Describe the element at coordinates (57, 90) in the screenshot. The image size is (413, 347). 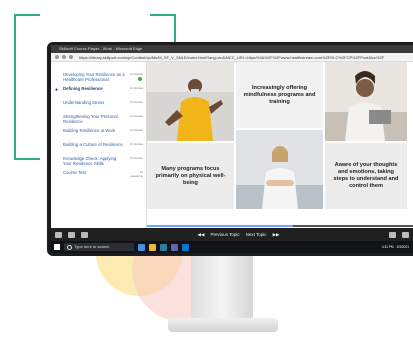
I see `current-topic-icon: ●` at that location.